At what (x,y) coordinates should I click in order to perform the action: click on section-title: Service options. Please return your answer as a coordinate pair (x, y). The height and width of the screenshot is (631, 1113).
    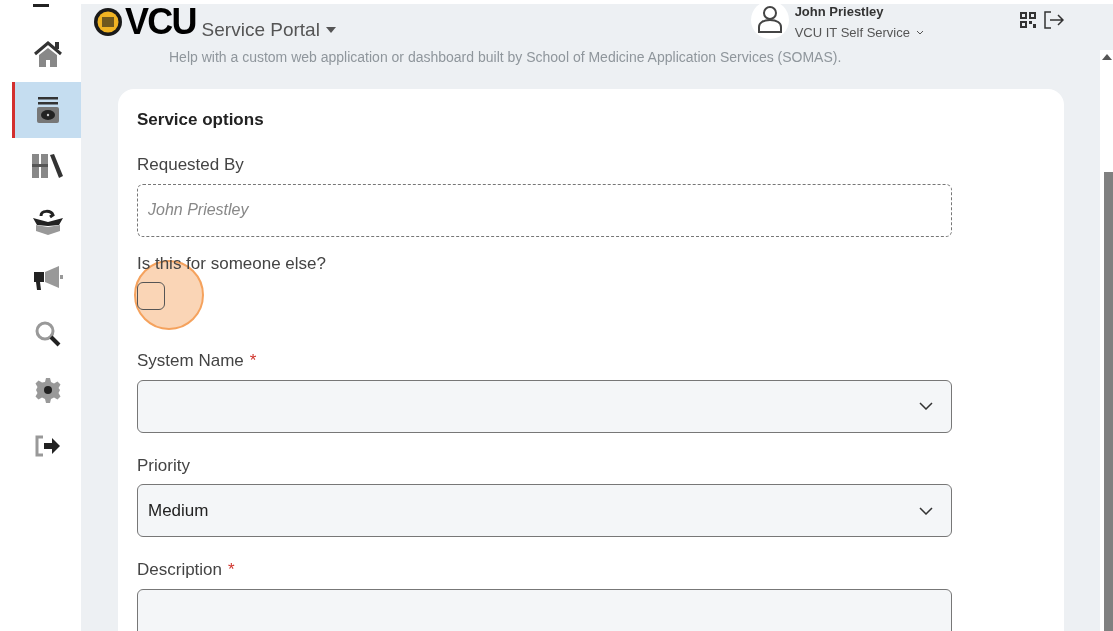
    Looking at the image, I should click on (201, 119).